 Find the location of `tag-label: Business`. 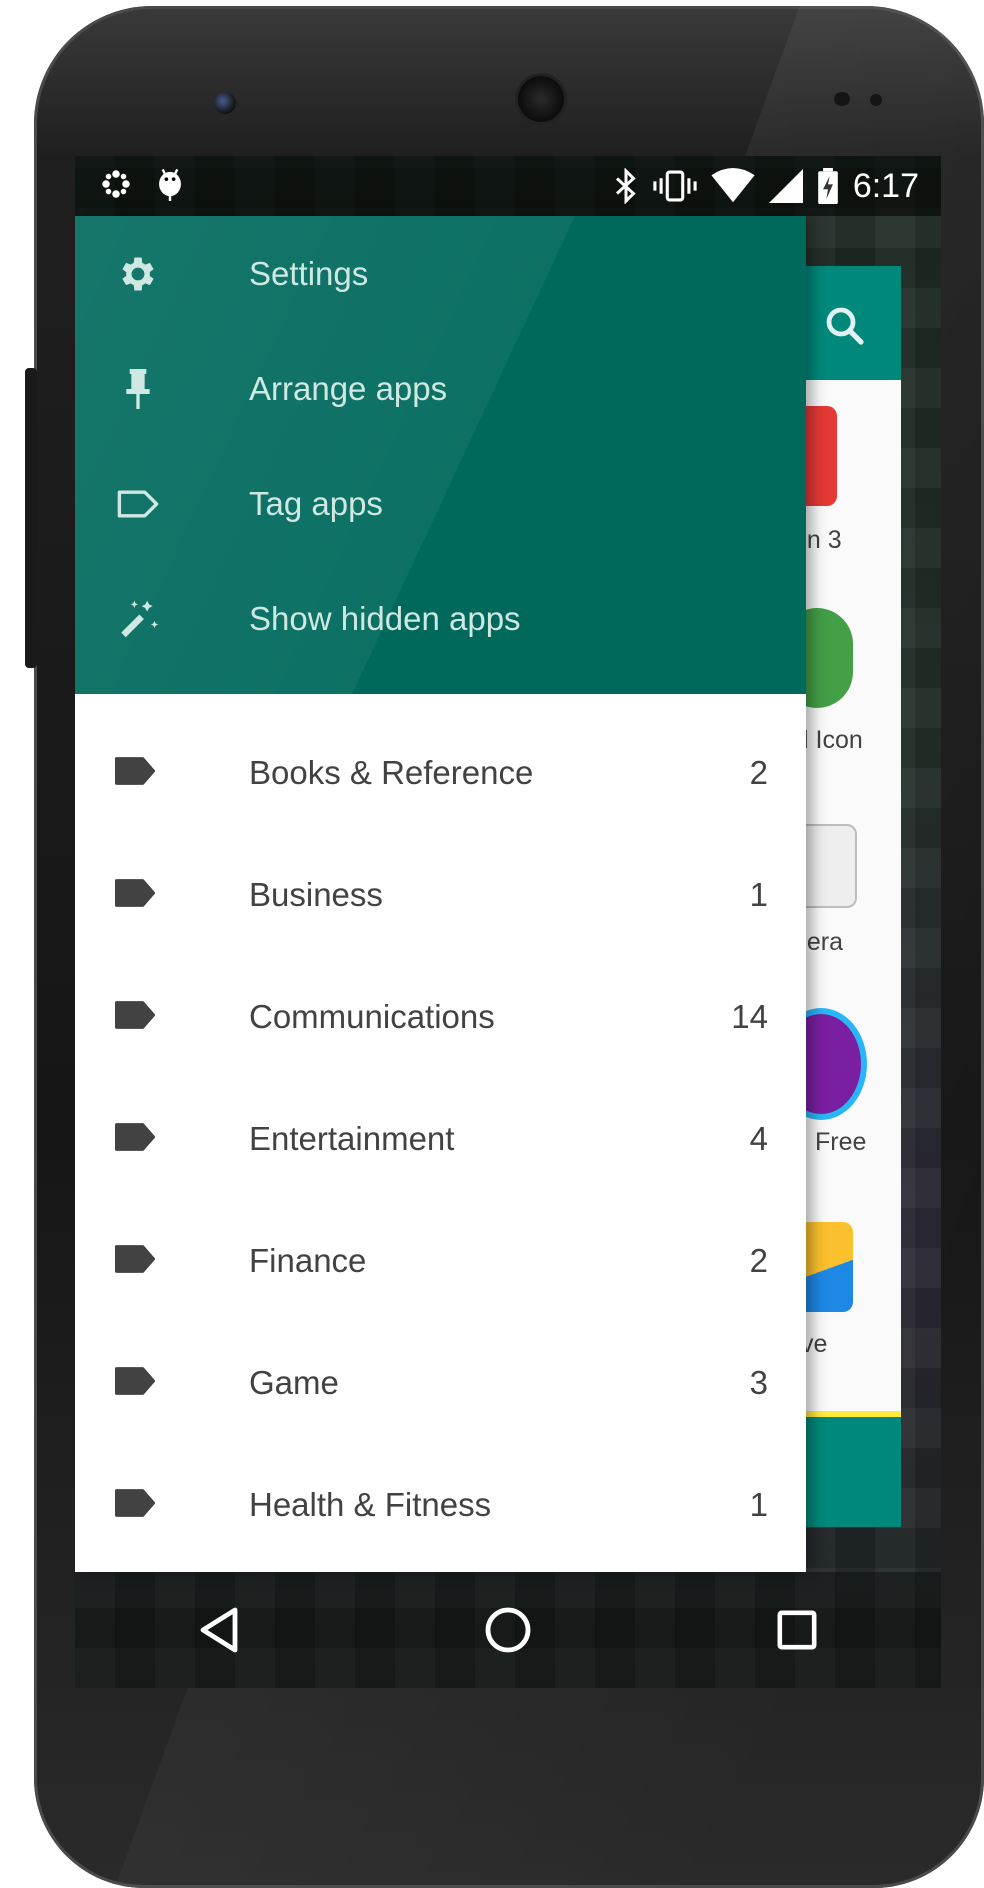

tag-label: Business is located at coordinates (316, 894).